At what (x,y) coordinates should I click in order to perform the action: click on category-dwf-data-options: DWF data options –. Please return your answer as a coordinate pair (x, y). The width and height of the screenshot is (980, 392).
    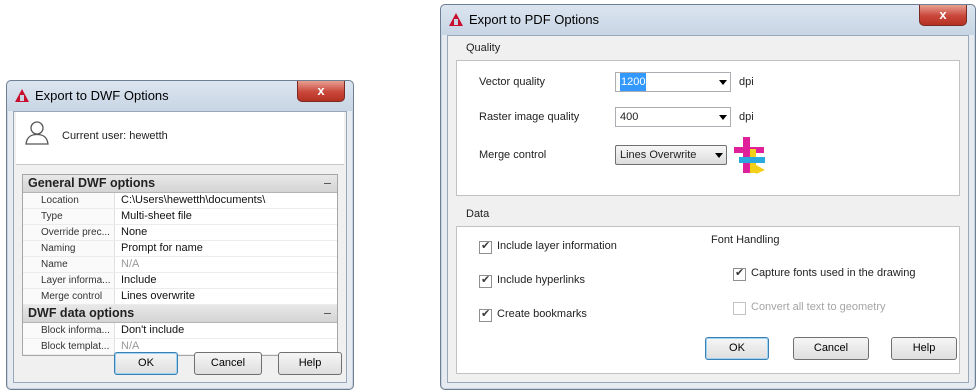
    Looking at the image, I should click on (180, 314).